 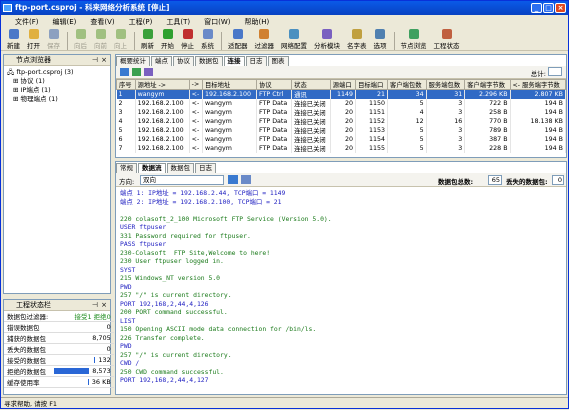 I want to click on table-cell: FTP Ctrl, so click(x=274, y=94).